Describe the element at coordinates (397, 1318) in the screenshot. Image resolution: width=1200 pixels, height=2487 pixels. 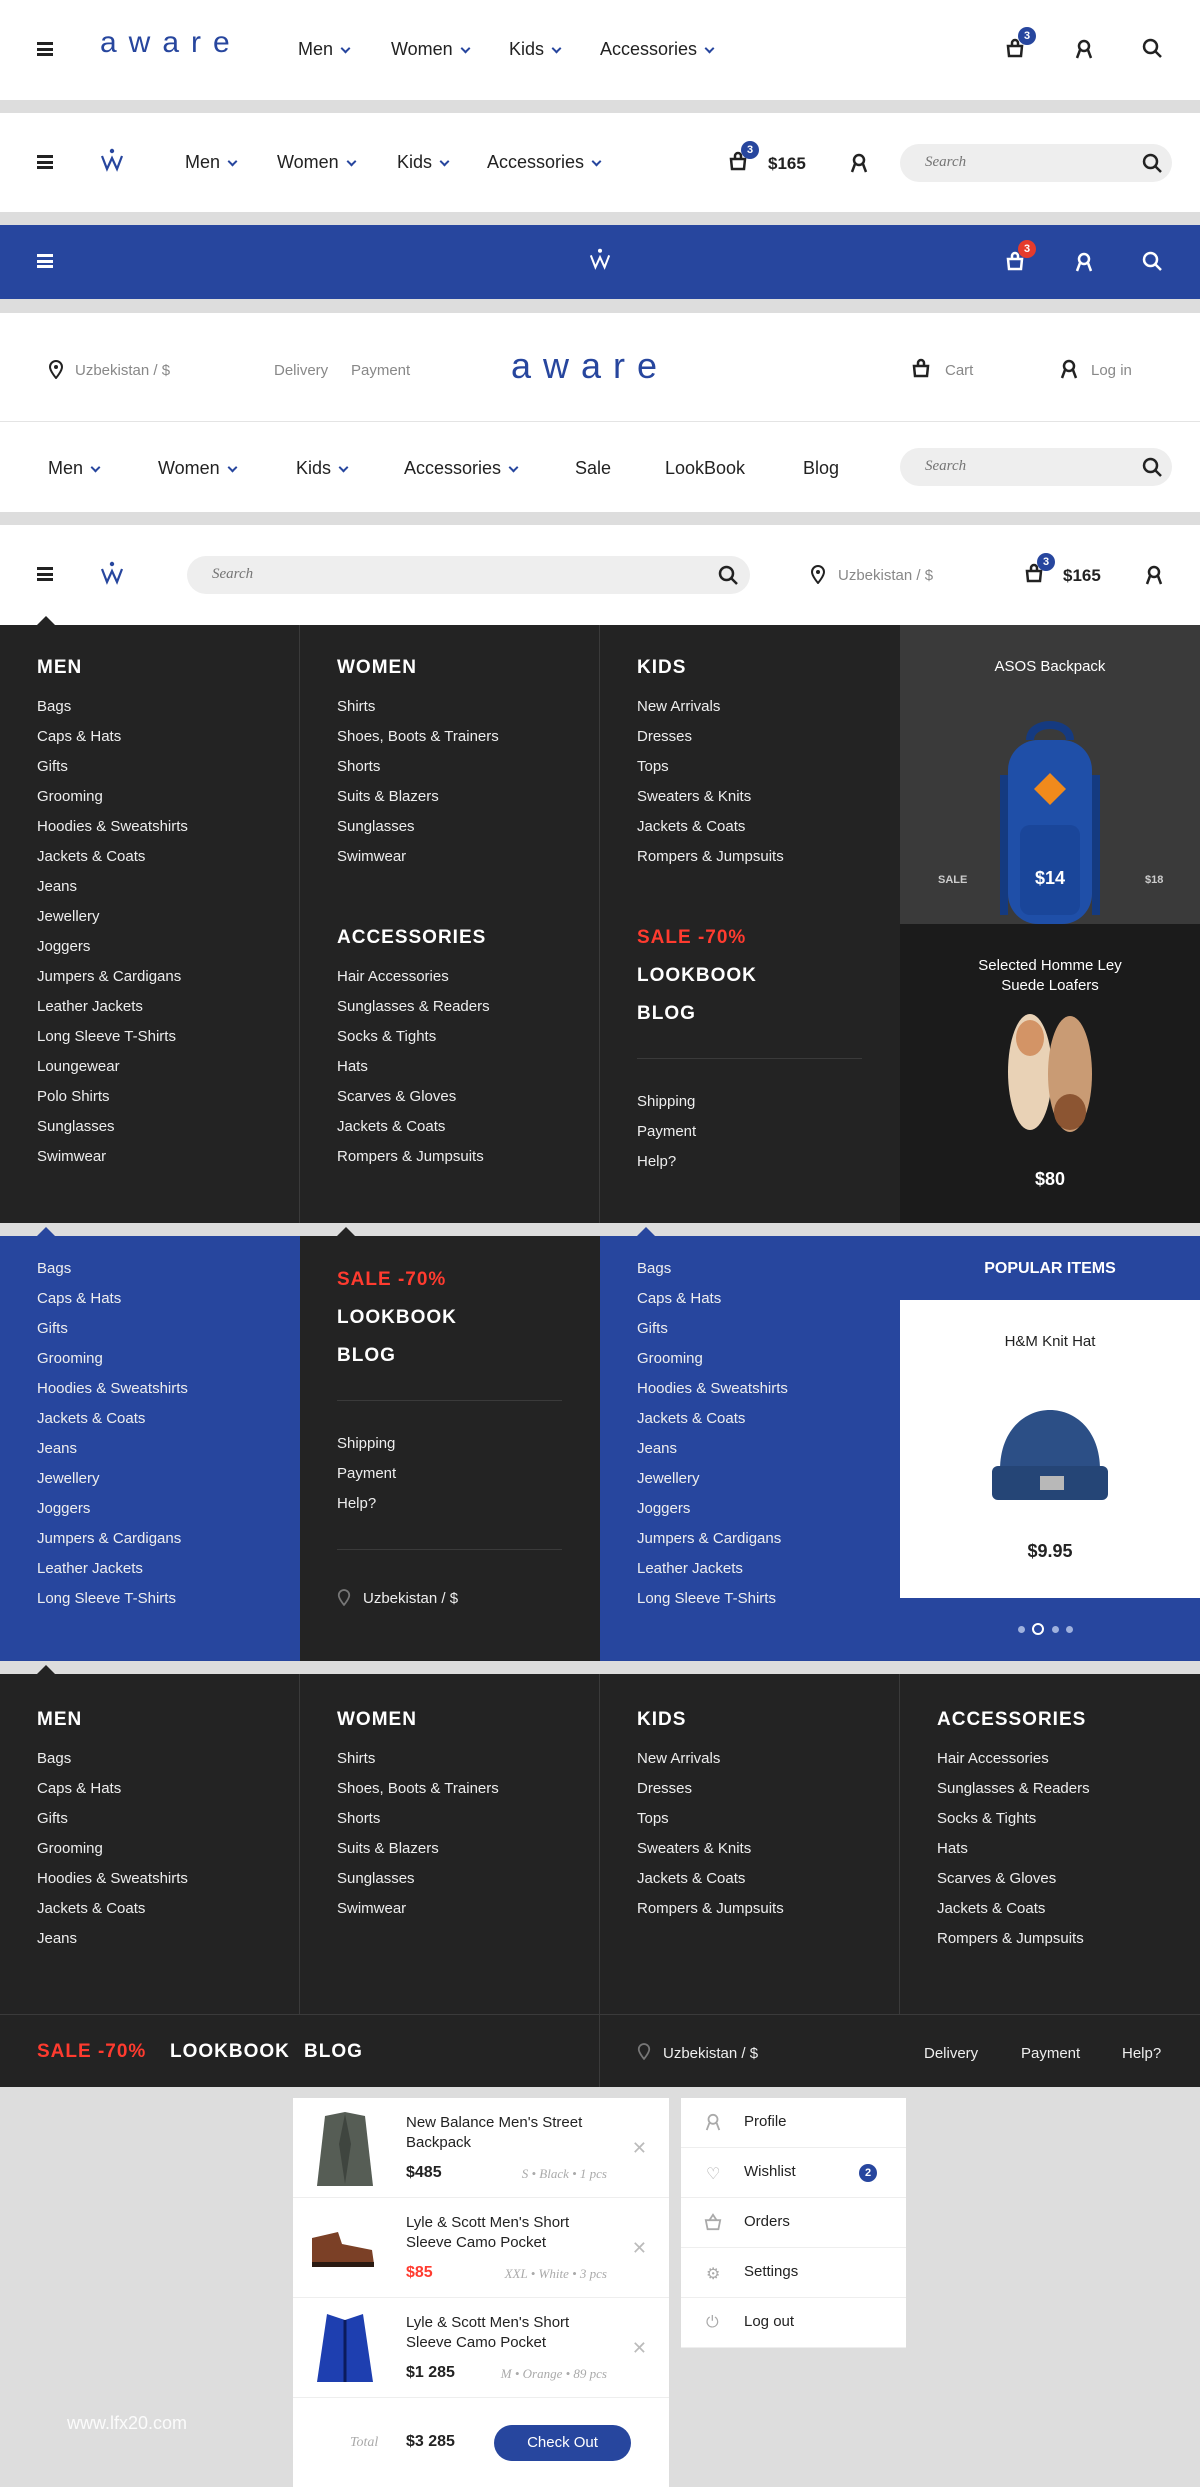
I see `lookbook-link: LOOKBOOK` at that location.